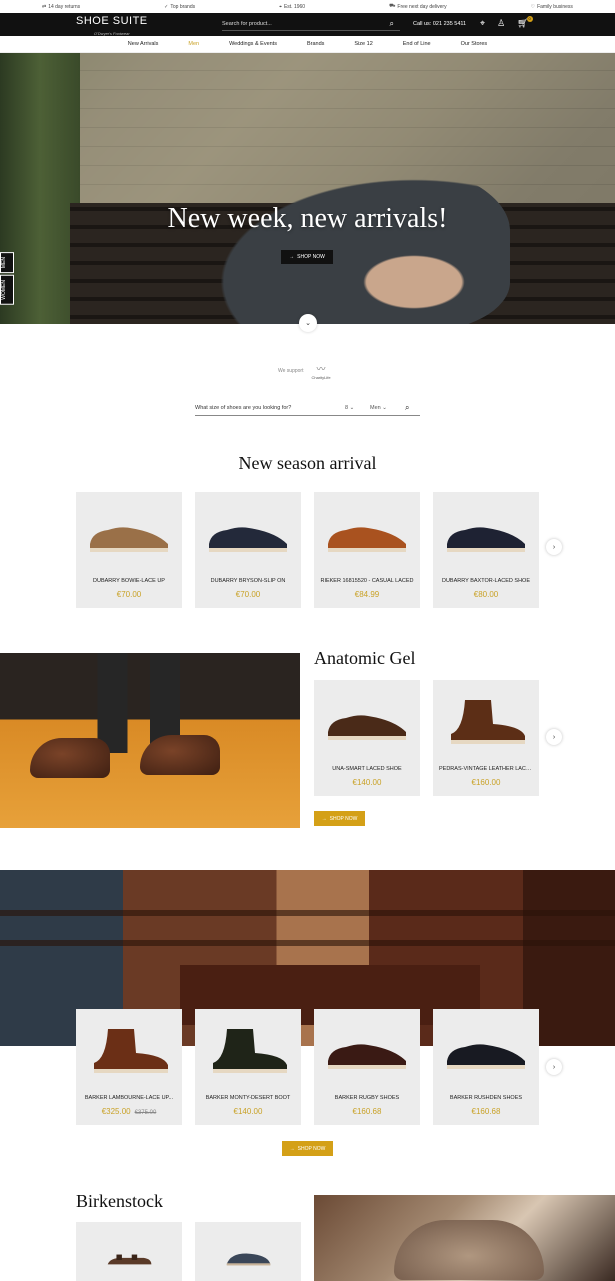 The image size is (615, 1281). Describe the element at coordinates (339, 818) in the screenshot. I see `anatomic-shop-now-button: → SHOP NOW` at that location.